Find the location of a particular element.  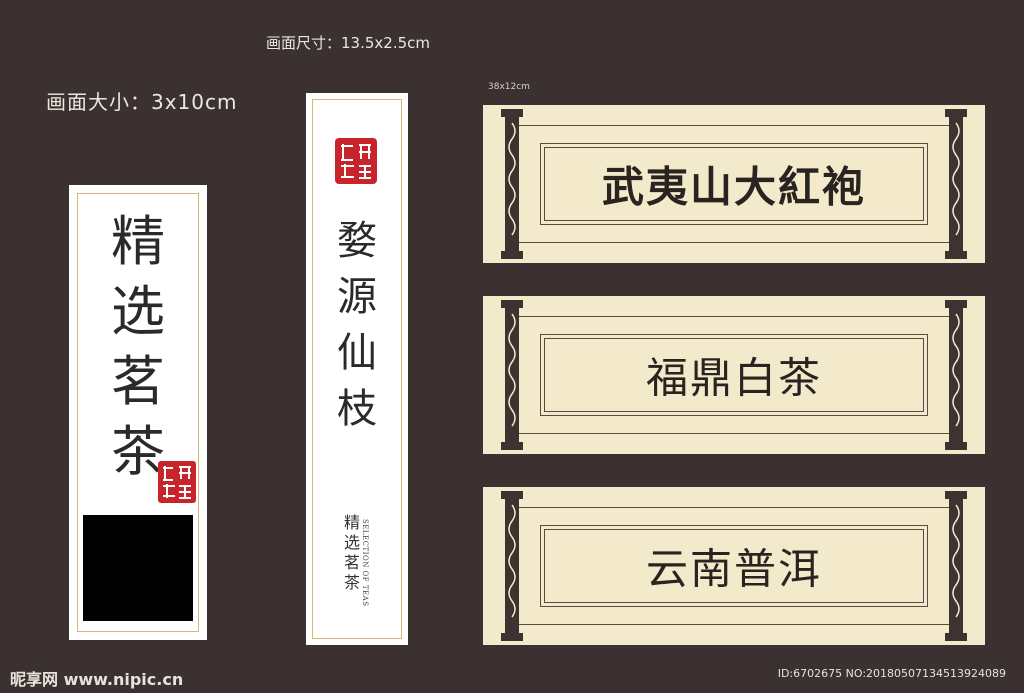

title-char: 茗 is located at coordinates (138, 381).